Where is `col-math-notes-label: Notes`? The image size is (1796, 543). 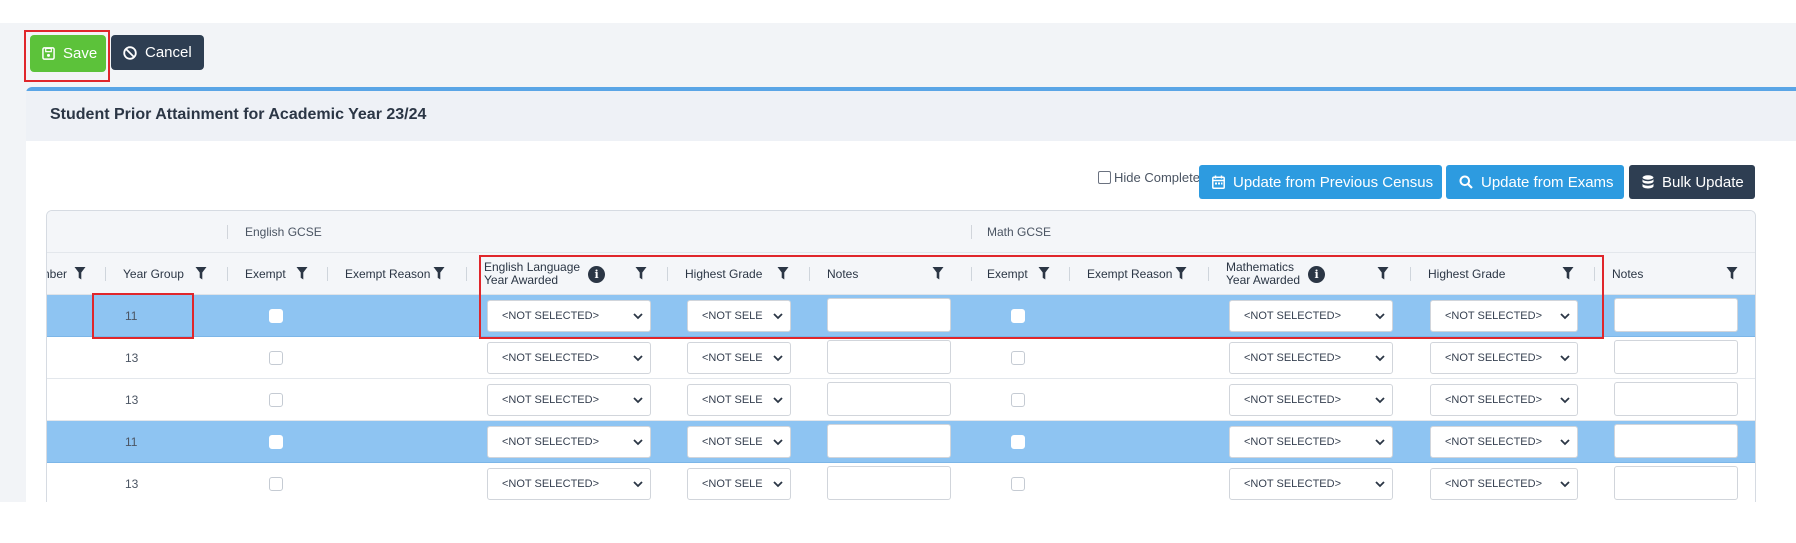 col-math-notes-label: Notes is located at coordinates (1628, 274).